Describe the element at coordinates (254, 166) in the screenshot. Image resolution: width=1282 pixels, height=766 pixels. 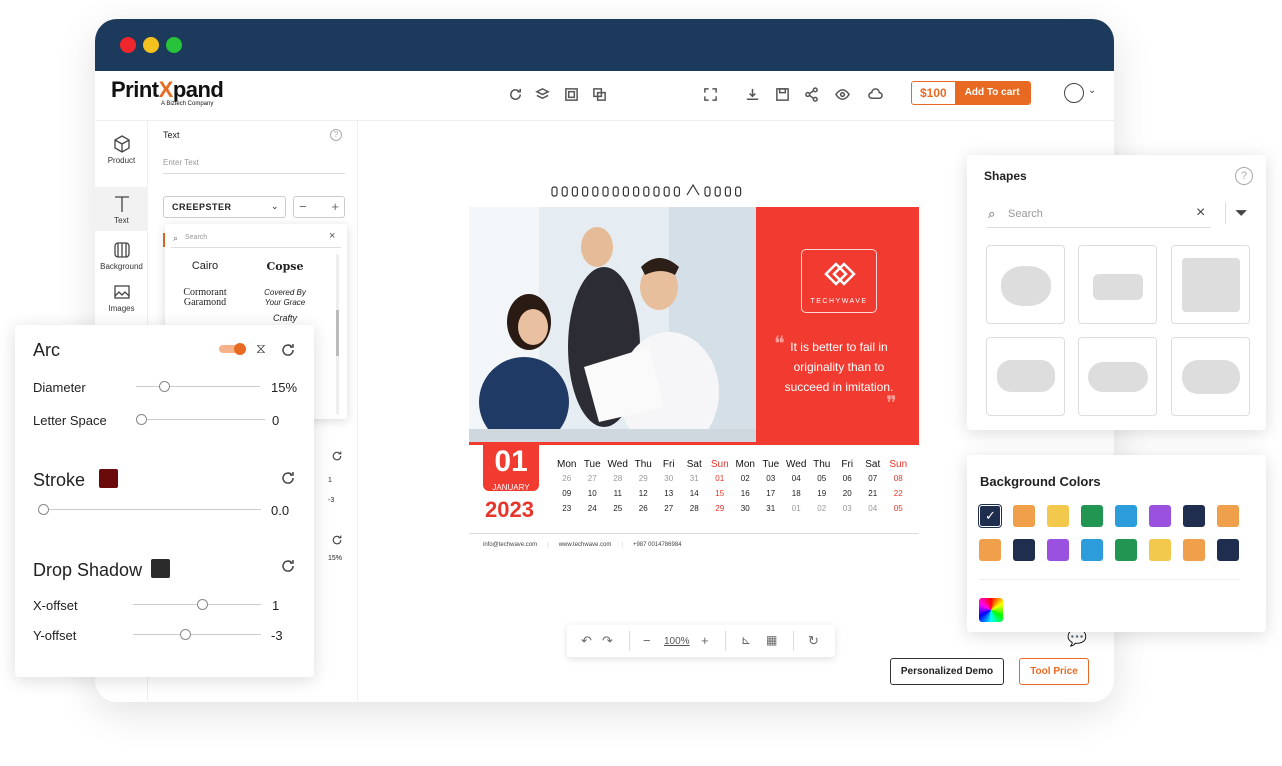
I see `text-input: Enter Text` at that location.